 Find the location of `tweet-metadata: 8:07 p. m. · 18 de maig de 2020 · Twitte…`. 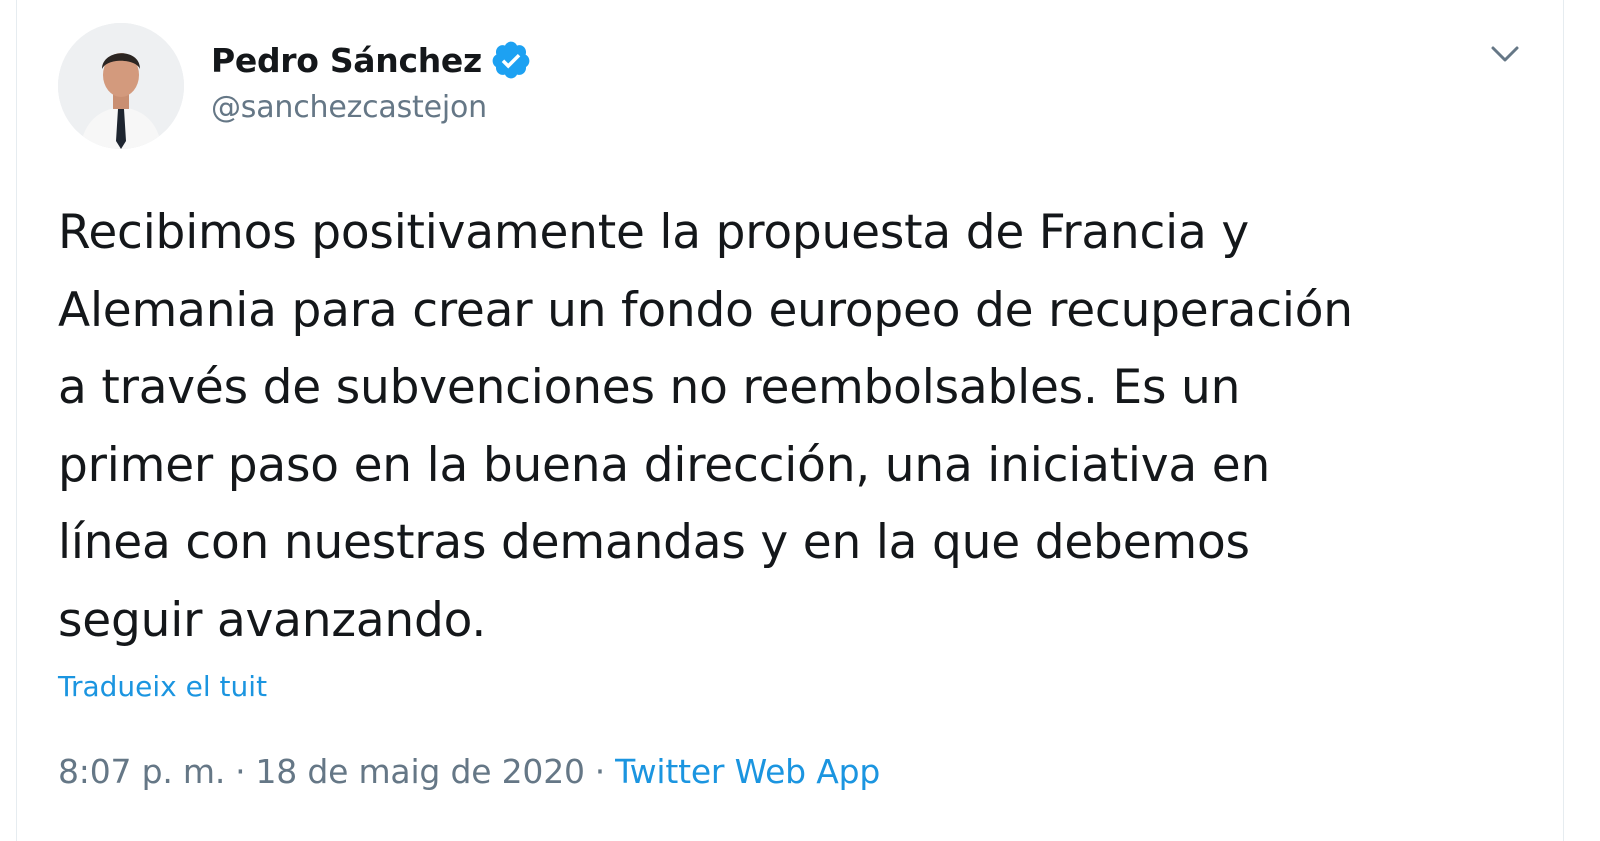

tweet-metadata: 8:07 p. m. · 18 de maig de 2020 · Twitte… is located at coordinates (469, 771).